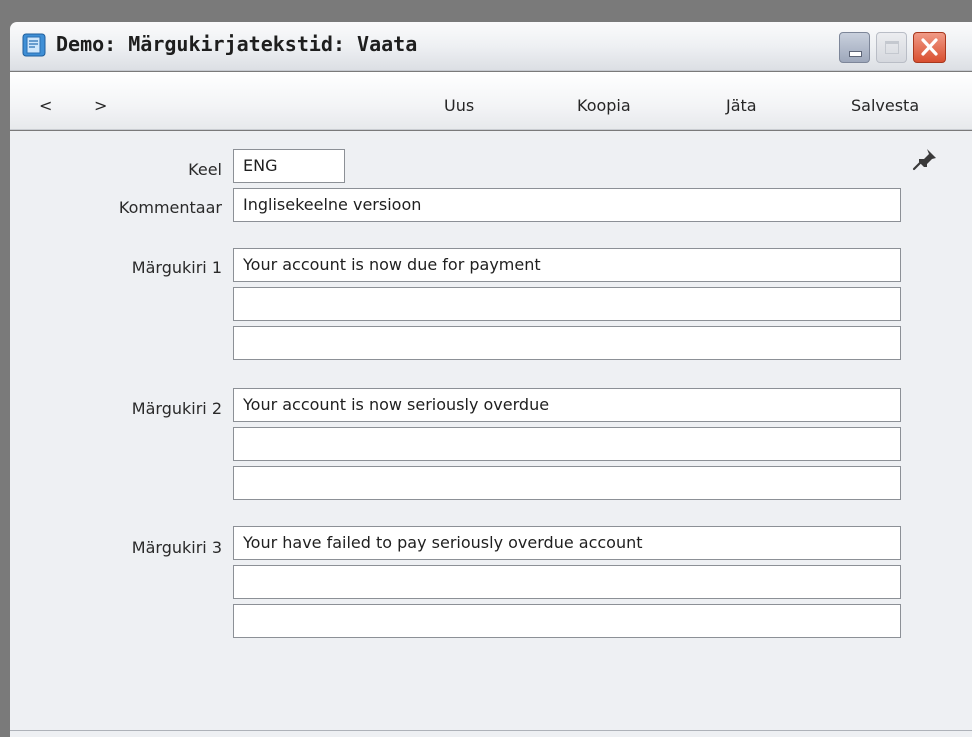 The height and width of the screenshot is (737, 972). I want to click on maximize-icon, so click(892, 47).